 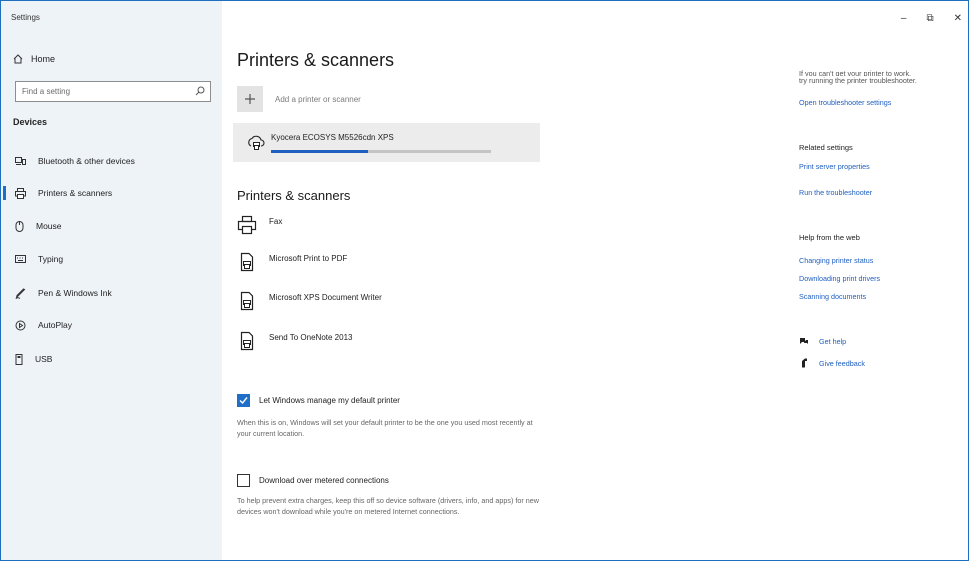 I want to click on checkbox-label: Download over metered connections, so click(x=324, y=480).